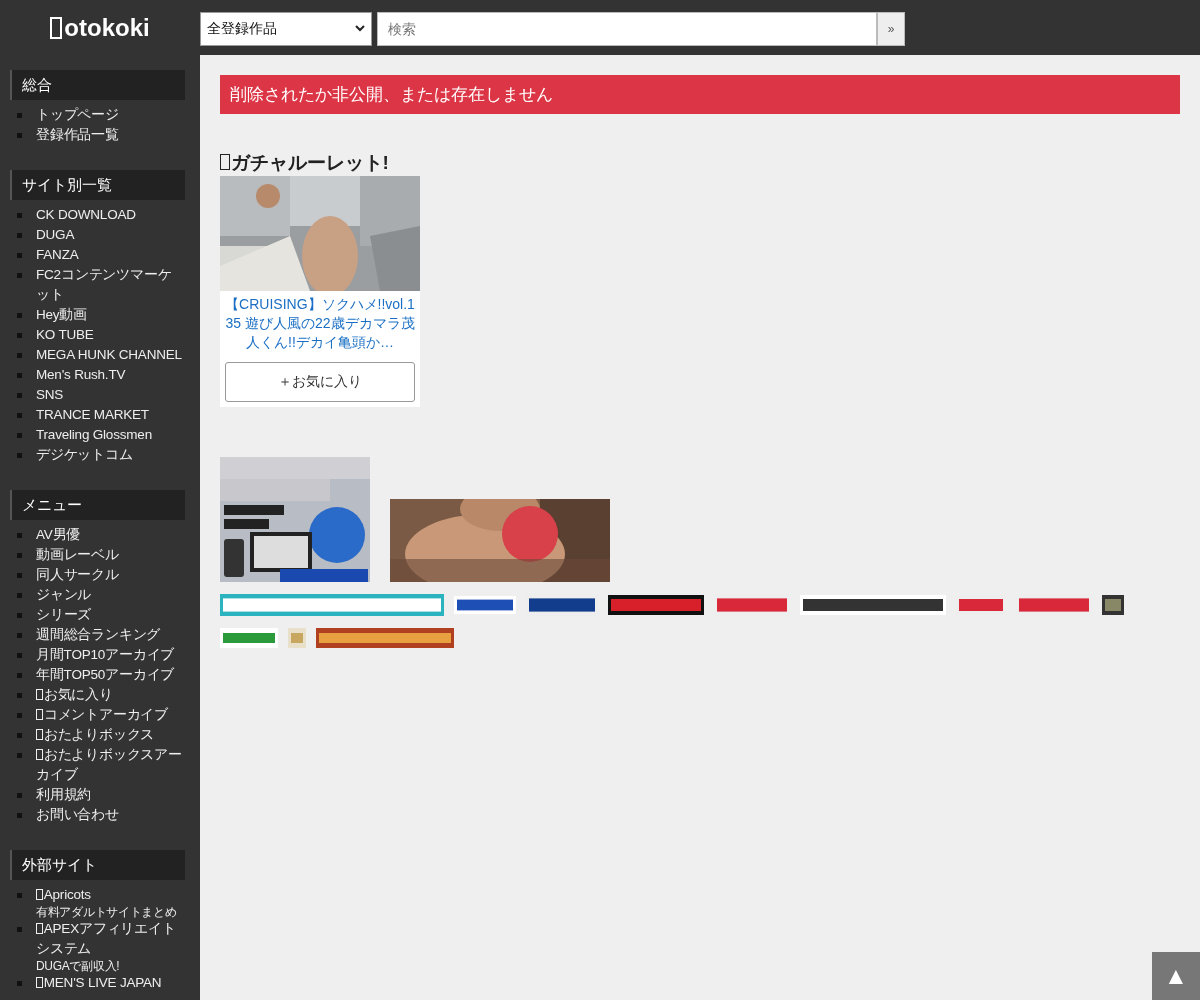 The image size is (1200, 1000). What do you see at coordinates (107, 27) in the screenshot?
I see `logo-text: otokoki` at bounding box center [107, 27].